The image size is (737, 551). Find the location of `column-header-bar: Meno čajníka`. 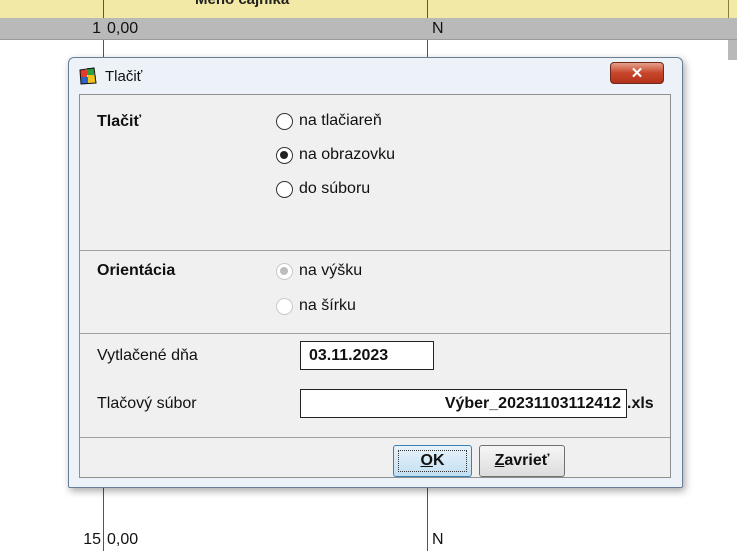

column-header-bar: Meno čajníka is located at coordinates (368, 9).